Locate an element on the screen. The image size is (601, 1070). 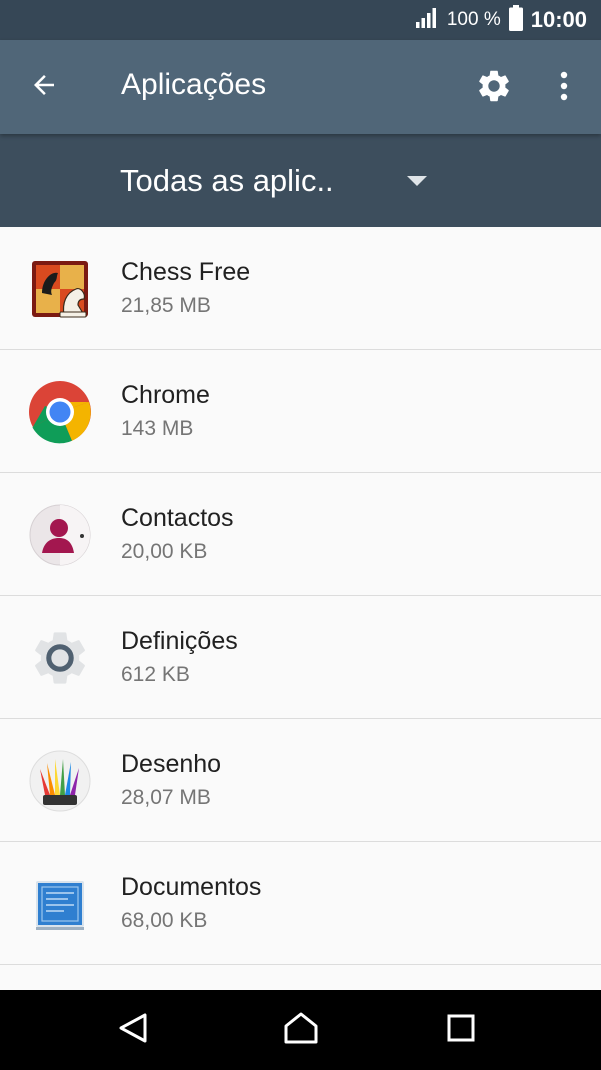
app-size: 21,85 MB is located at coordinates (166, 305).